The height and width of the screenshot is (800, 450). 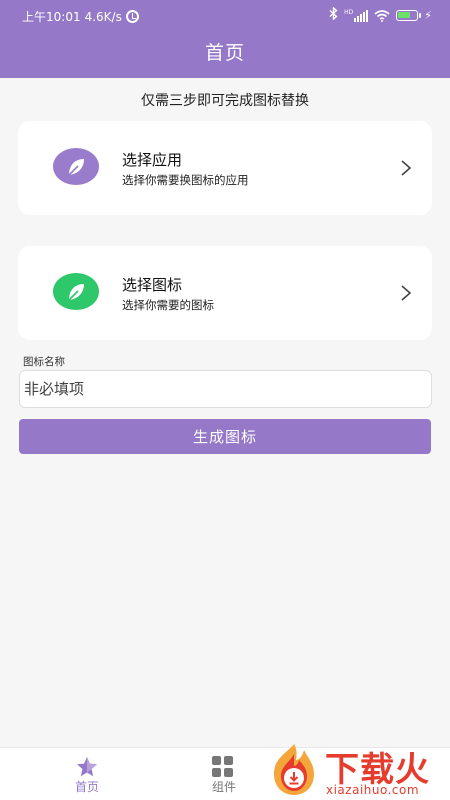 I want to click on select-app-card: 选择应用 选择你需要换图标的应用, so click(x=225, y=168).